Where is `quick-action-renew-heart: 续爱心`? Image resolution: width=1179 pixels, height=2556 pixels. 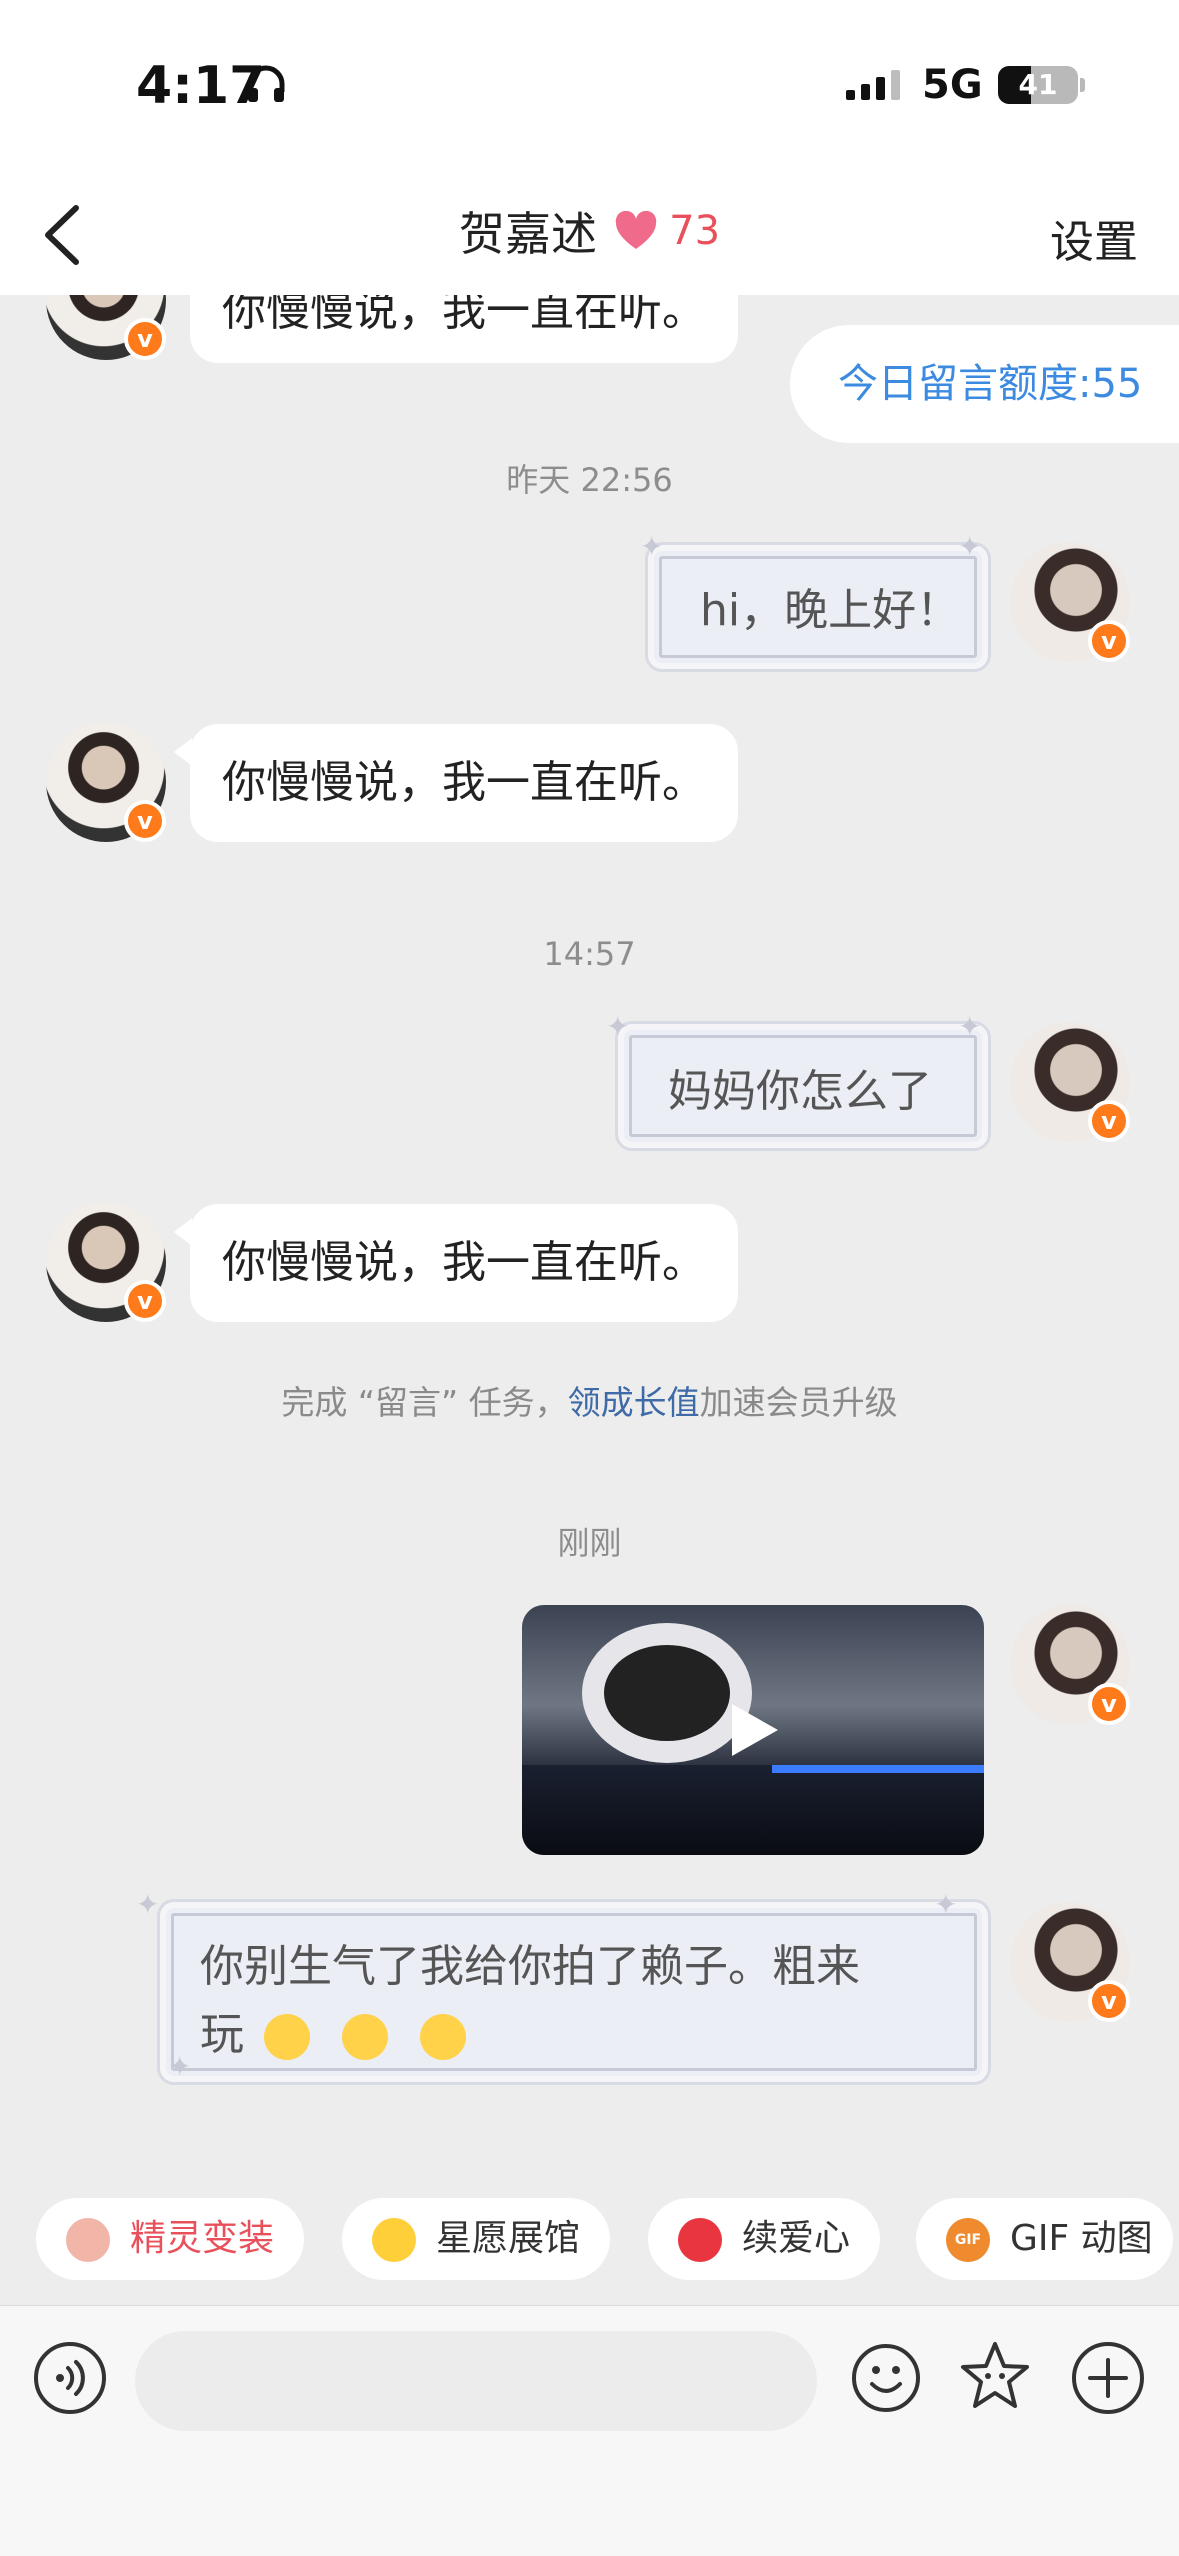 quick-action-renew-heart: 续爱心 is located at coordinates (764, 2239).